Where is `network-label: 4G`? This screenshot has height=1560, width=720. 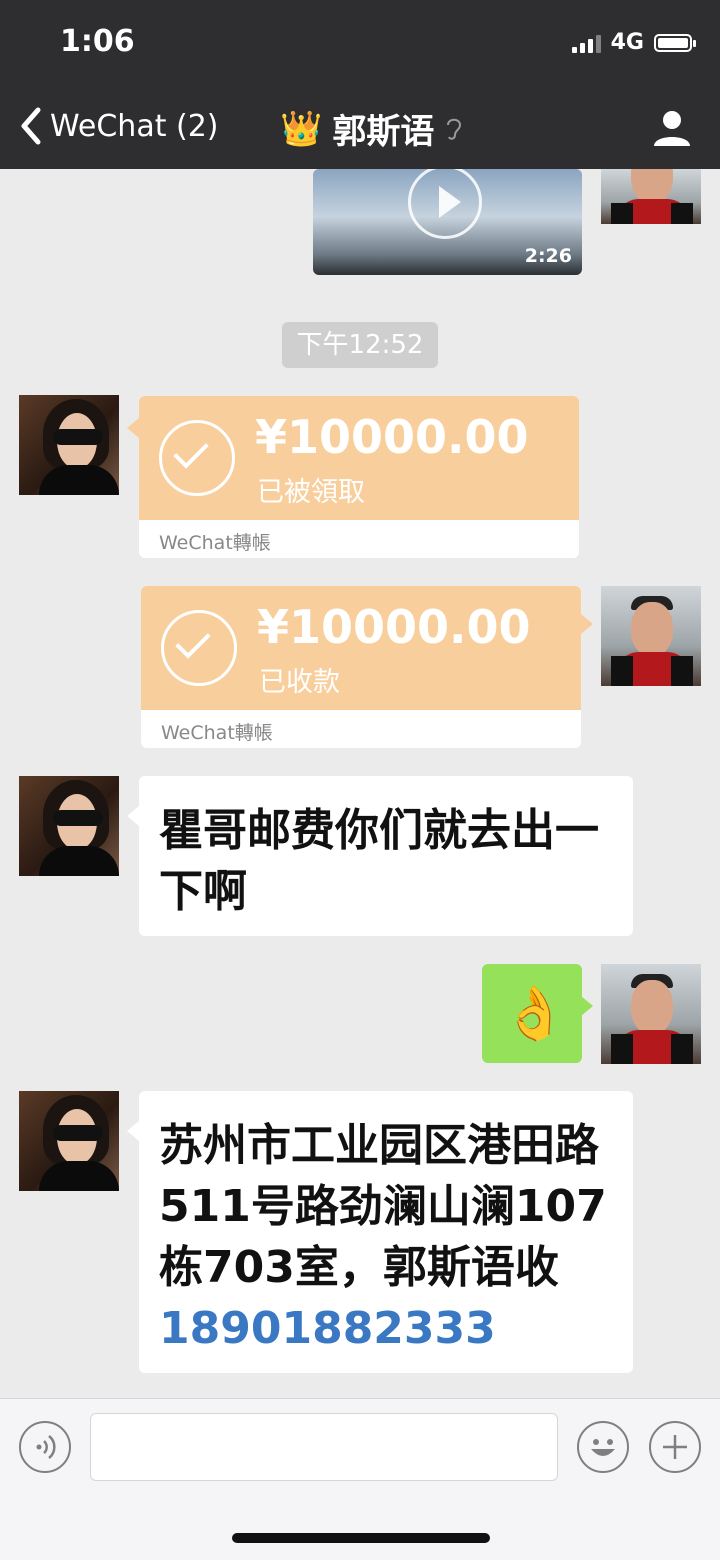
network-label: 4G is located at coordinates (627, 42).